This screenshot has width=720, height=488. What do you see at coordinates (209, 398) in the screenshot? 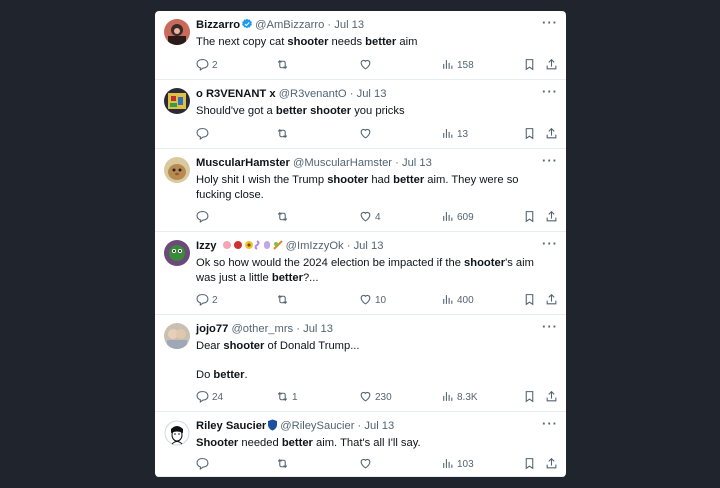
I see `reply-button: 24` at bounding box center [209, 398].